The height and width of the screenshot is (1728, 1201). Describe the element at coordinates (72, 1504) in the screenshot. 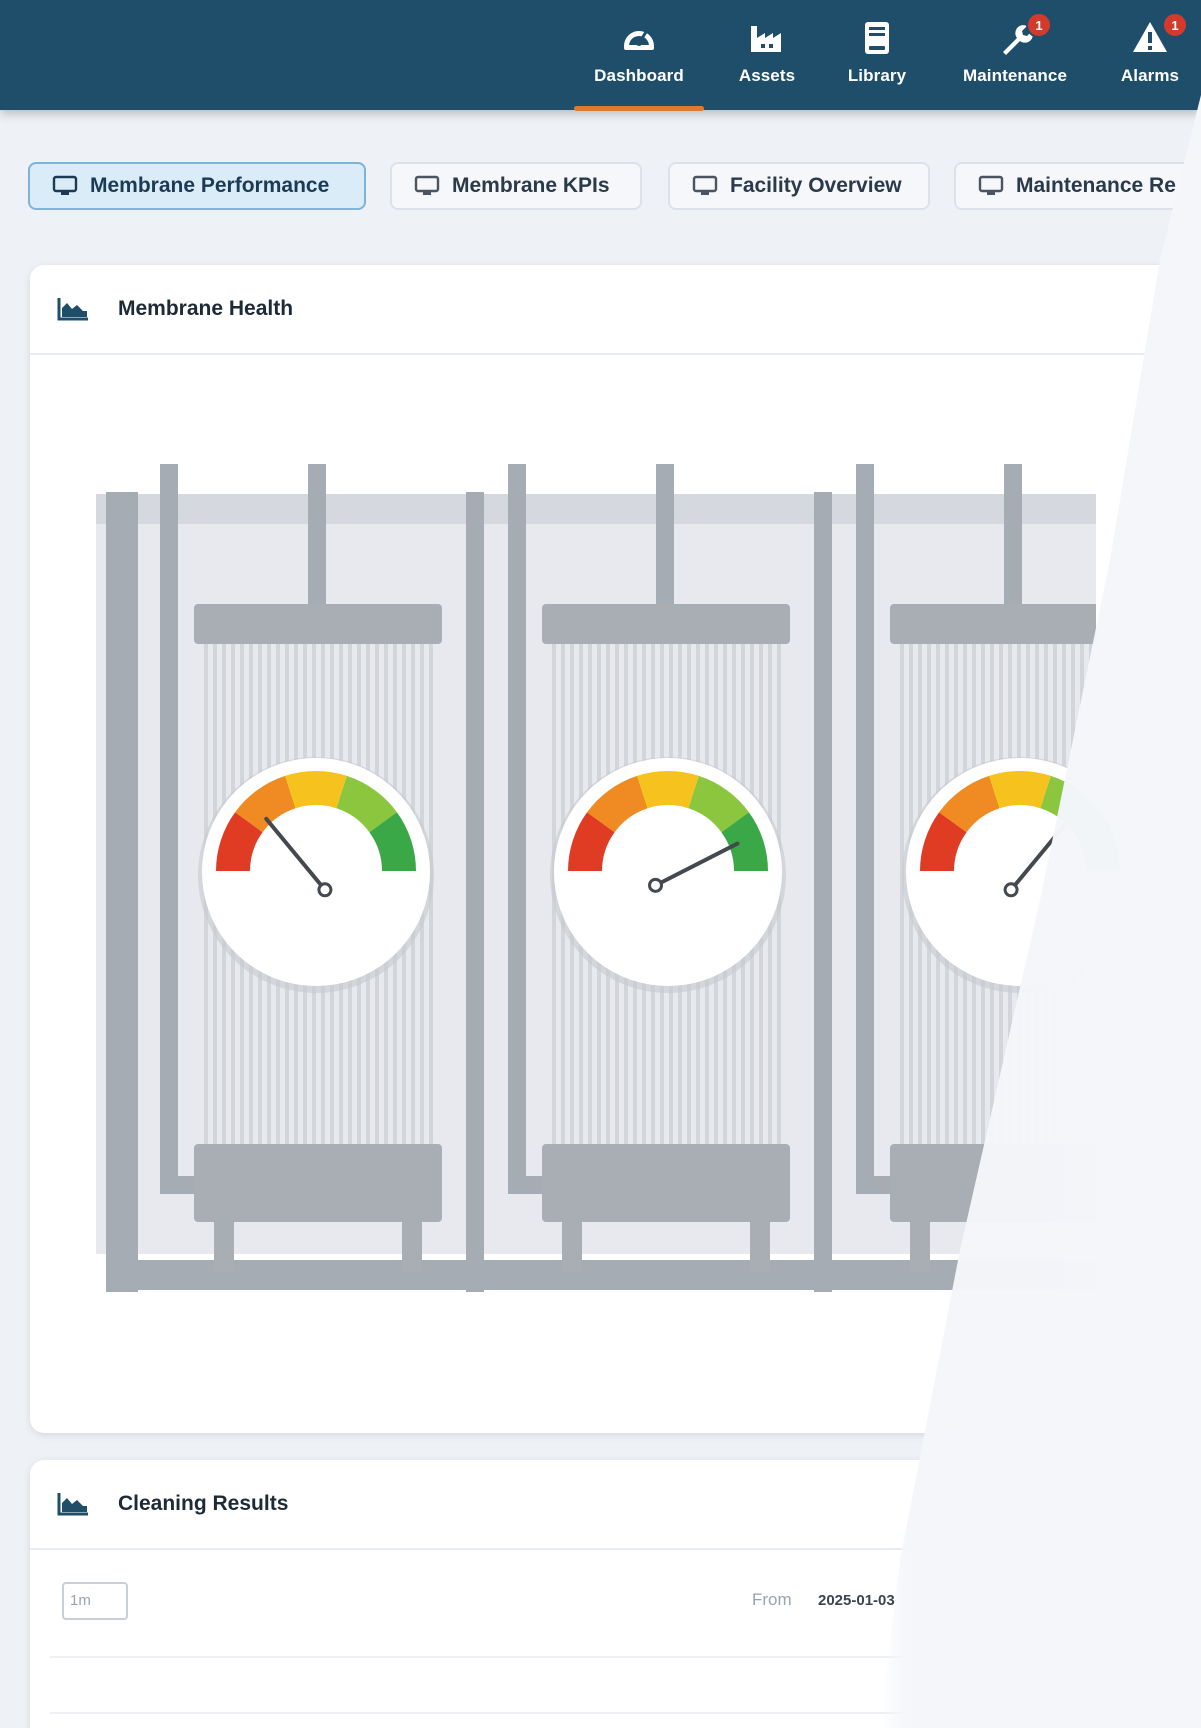

I see `area-chart-icon` at that location.